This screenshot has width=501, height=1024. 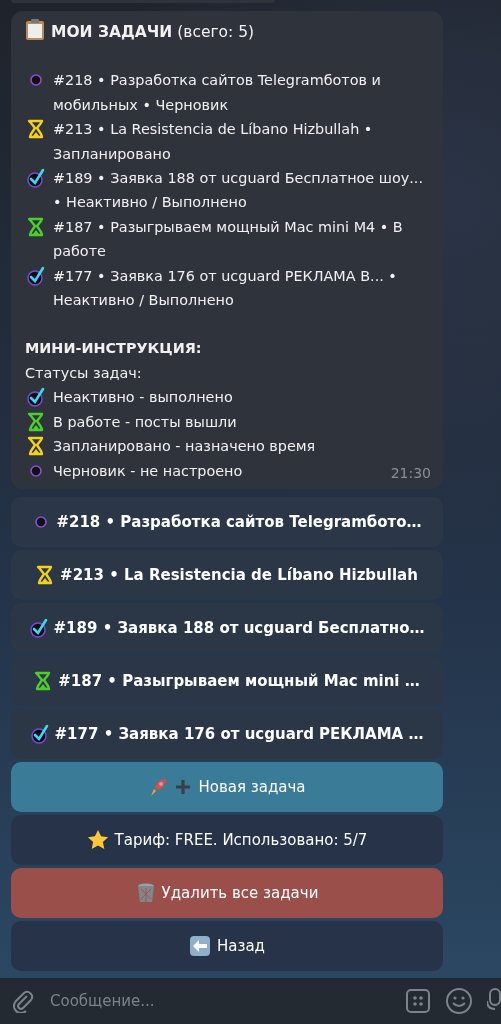 I want to click on task-line: #187 • Разыгрываем мощный Mac mini M4 • В работе, so click(x=228, y=239).